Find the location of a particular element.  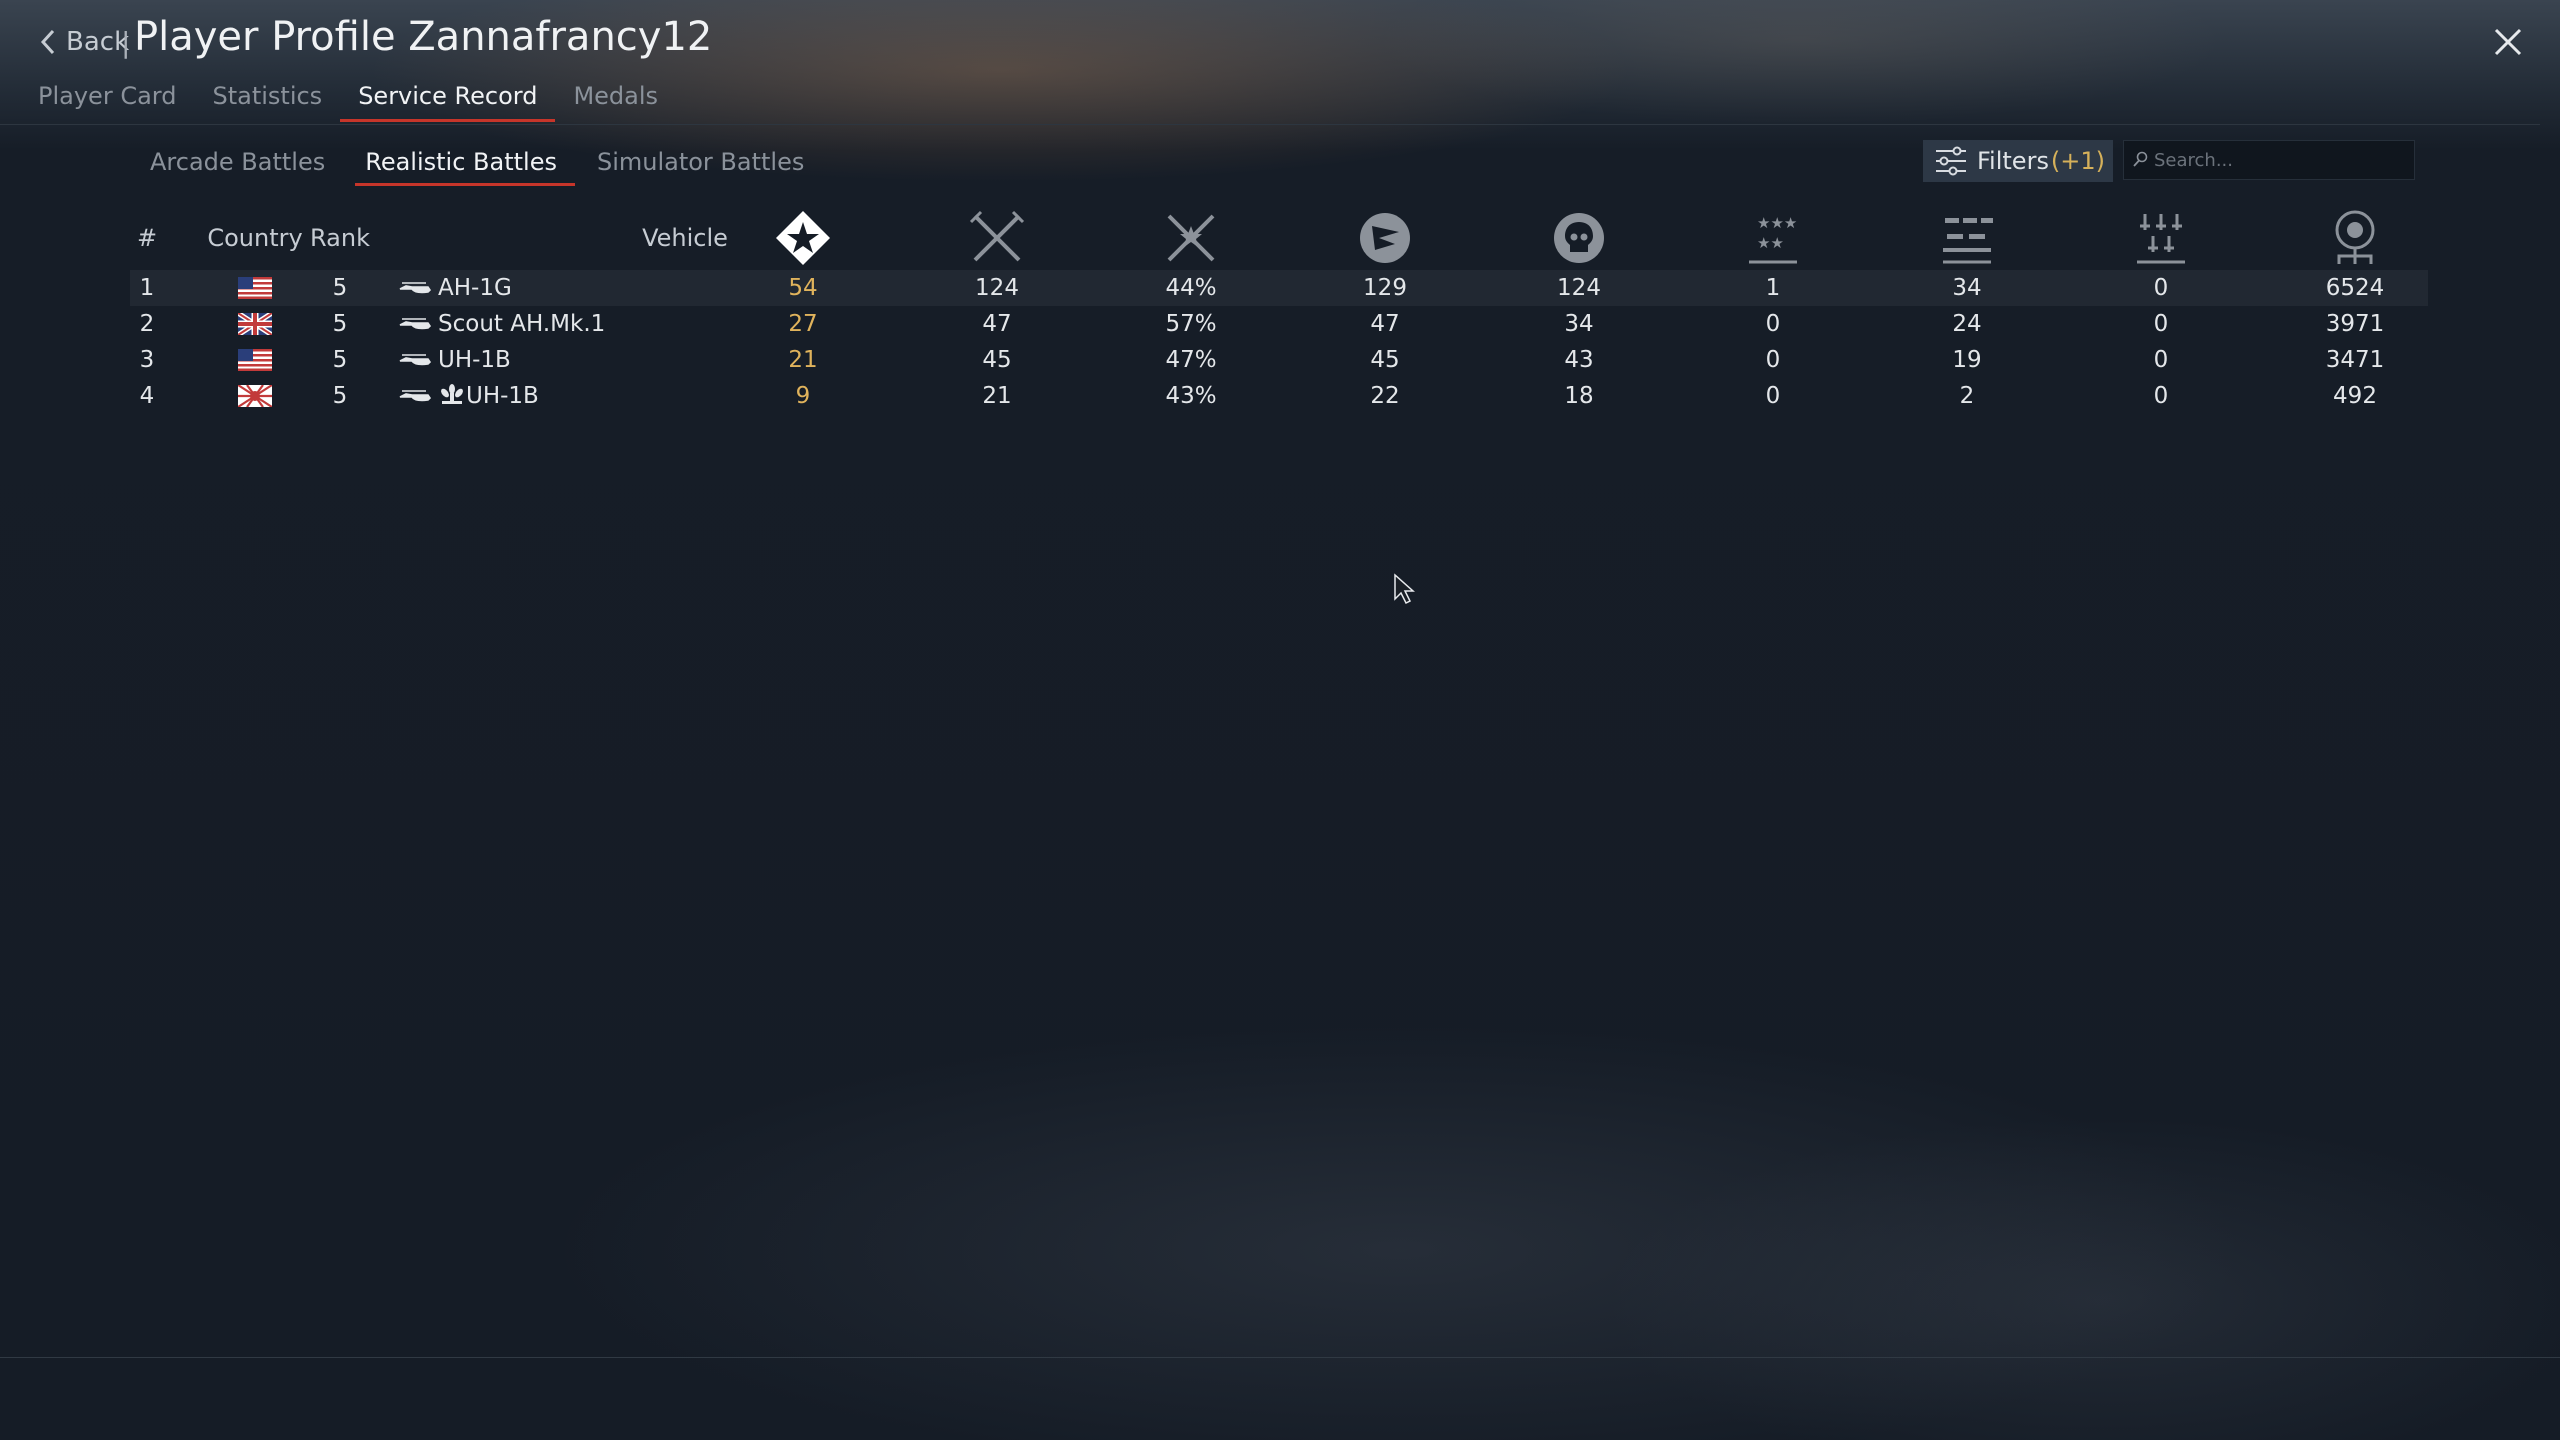

ground-targets-destroyed-icon is located at coordinates (1968, 241).